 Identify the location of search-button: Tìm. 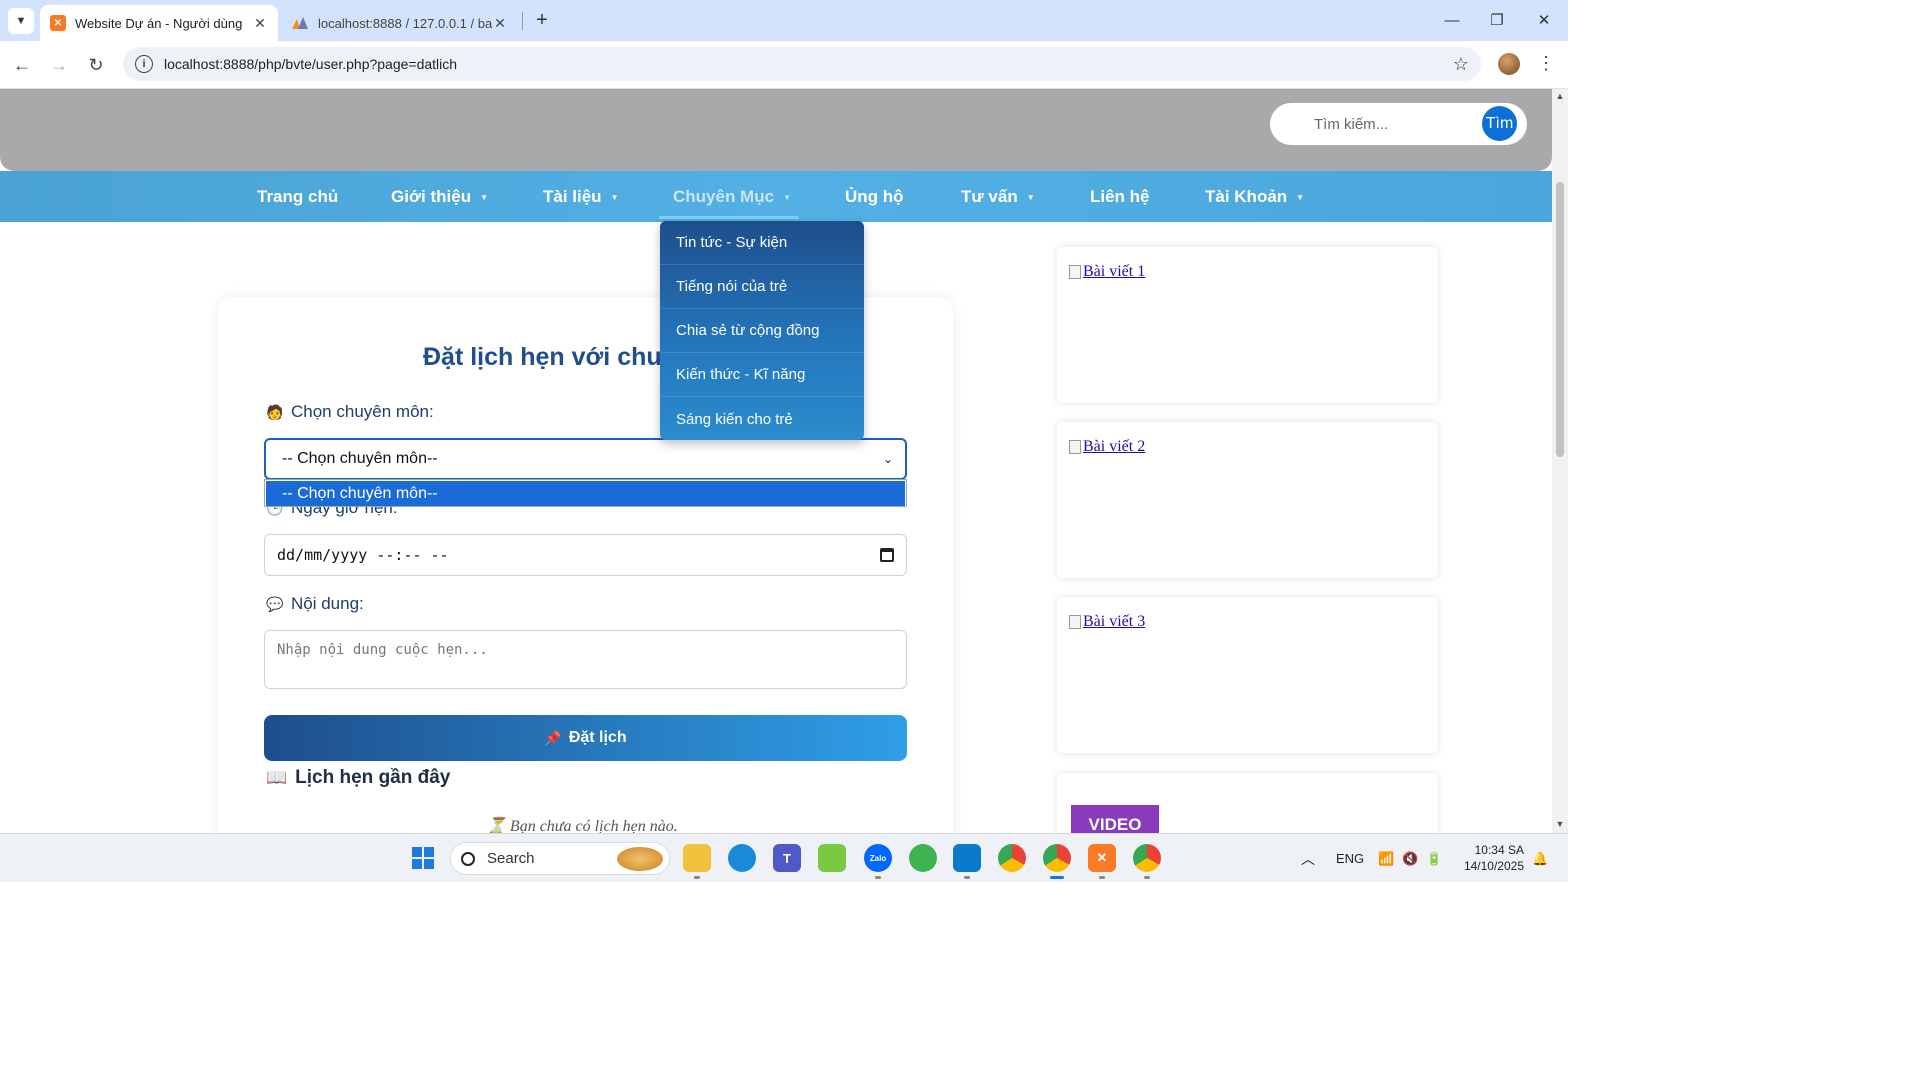
(1499, 123).